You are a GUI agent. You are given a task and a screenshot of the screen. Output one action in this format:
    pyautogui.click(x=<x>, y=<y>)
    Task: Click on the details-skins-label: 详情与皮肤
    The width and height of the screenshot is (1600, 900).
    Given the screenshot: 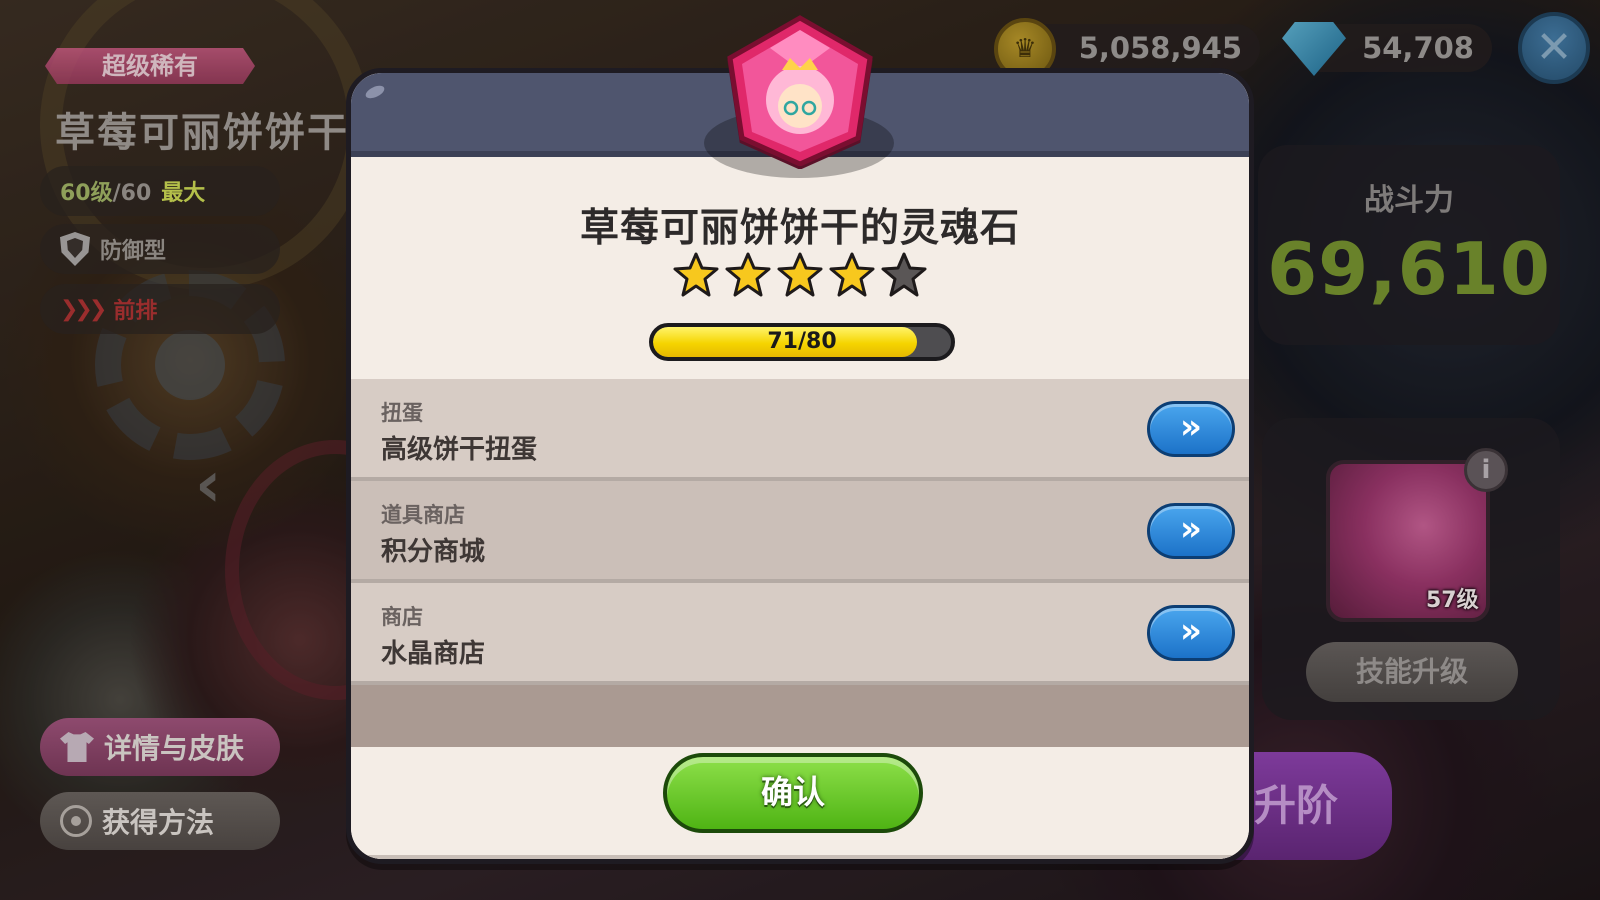 What is the action you would take?
    pyautogui.click(x=174, y=748)
    